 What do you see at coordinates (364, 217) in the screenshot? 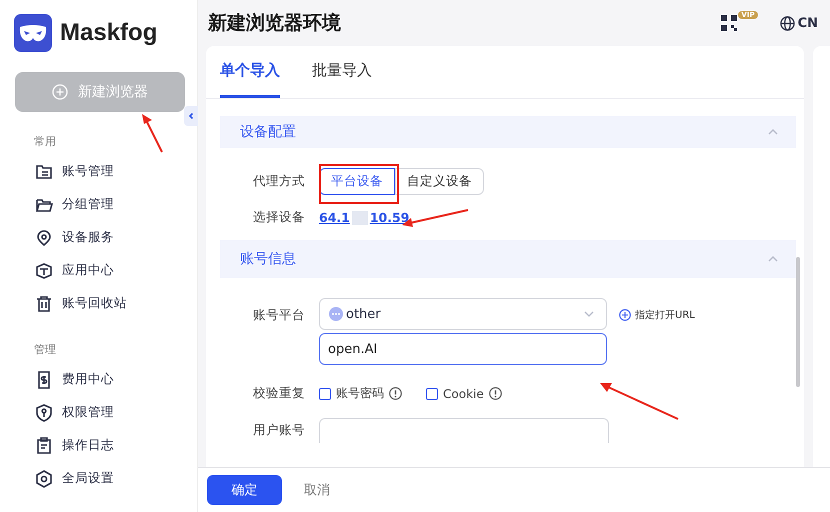
I see `device-link: 64.1 10.59` at bounding box center [364, 217].